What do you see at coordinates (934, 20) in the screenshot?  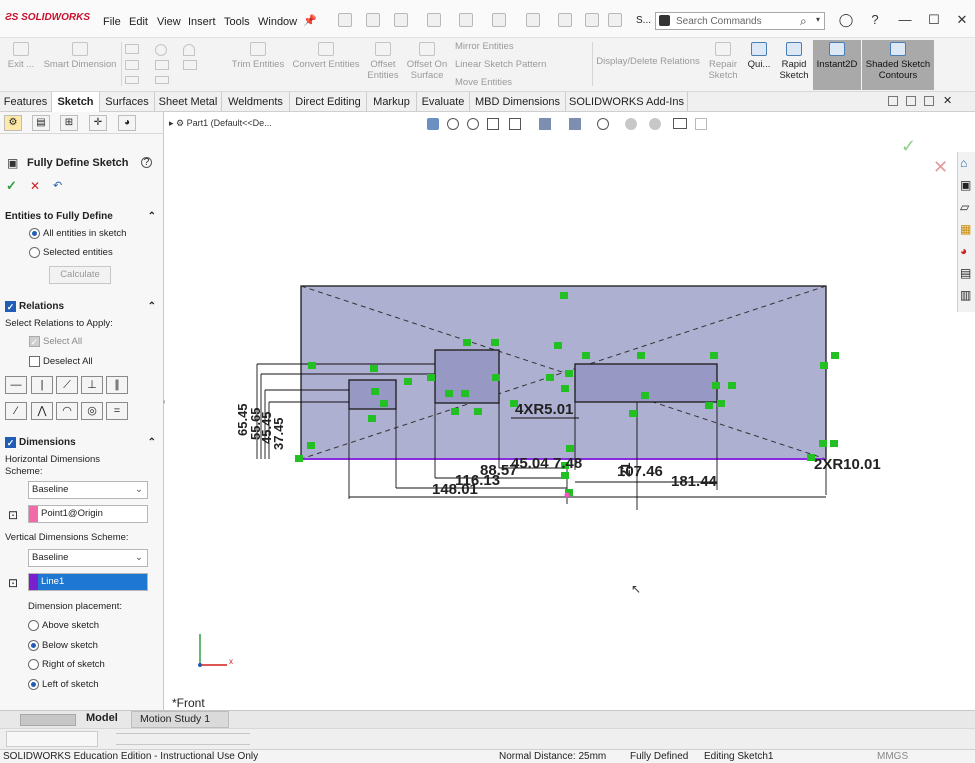 I see `maximize-icon: ☐` at bounding box center [934, 20].